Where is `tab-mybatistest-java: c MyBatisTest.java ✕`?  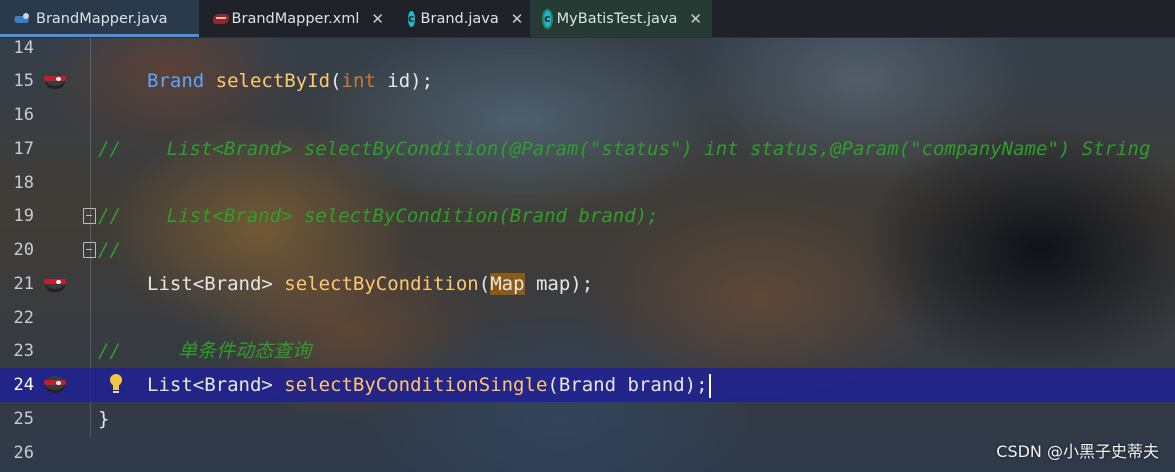
tab-mybatistest-java: c MyBatisTest.java ✕ is located at coordinates (621, 18).